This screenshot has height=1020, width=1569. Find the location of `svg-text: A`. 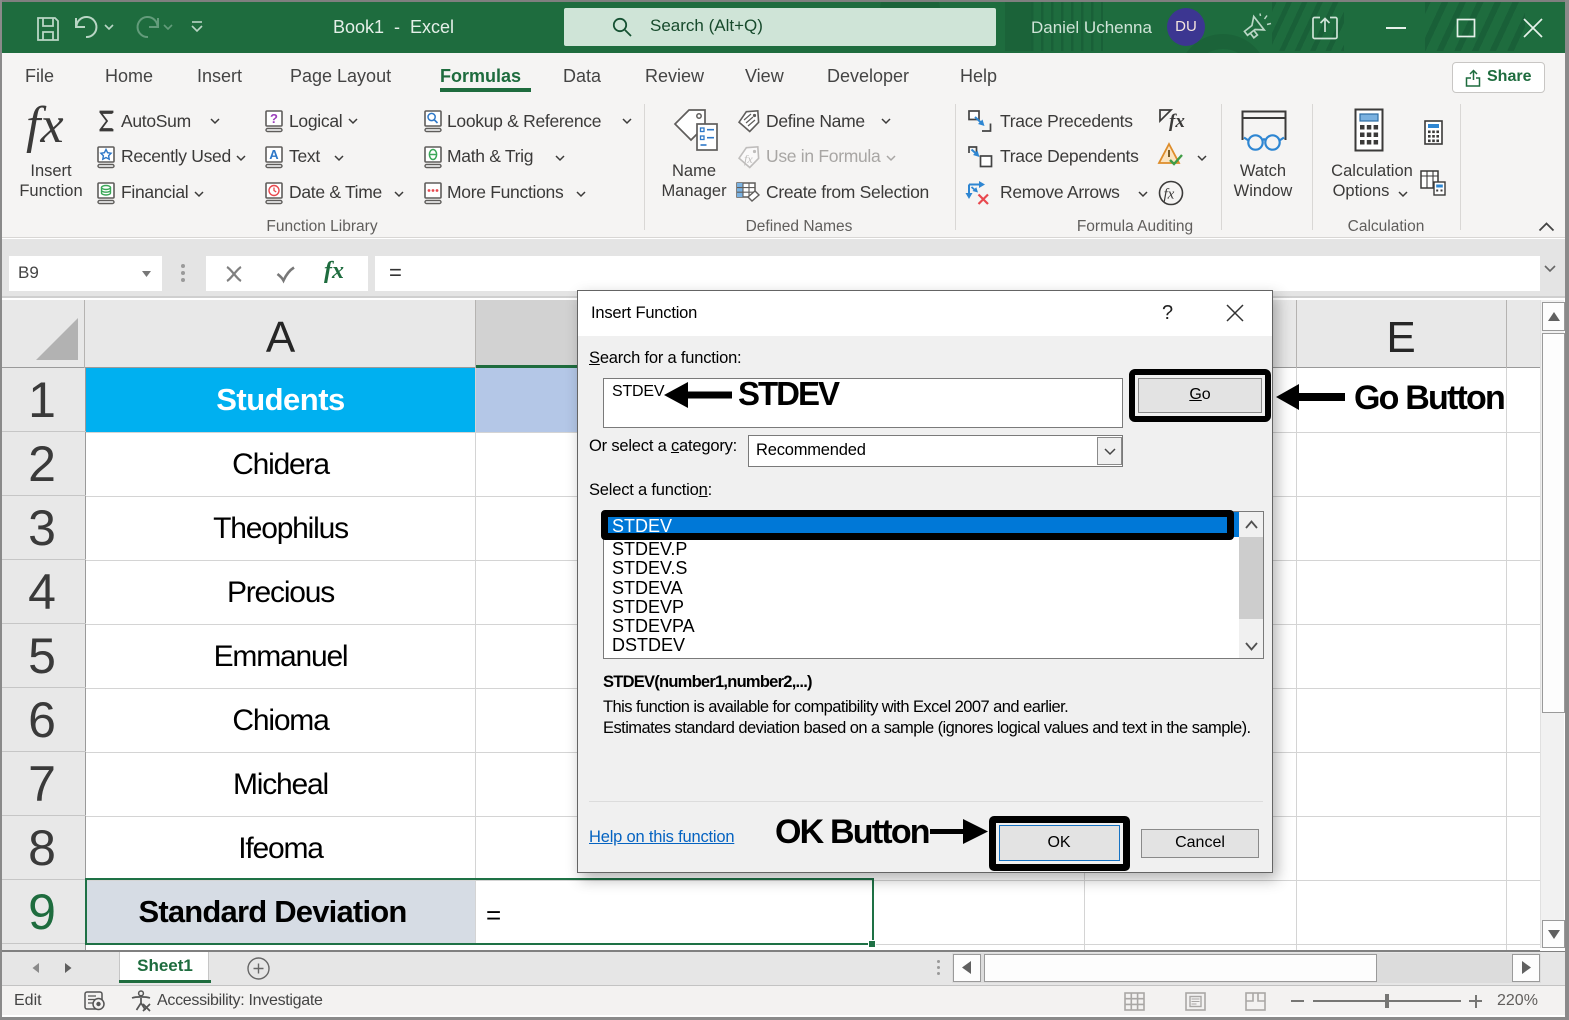

svg-text: A is located at coordinates (274, 154).